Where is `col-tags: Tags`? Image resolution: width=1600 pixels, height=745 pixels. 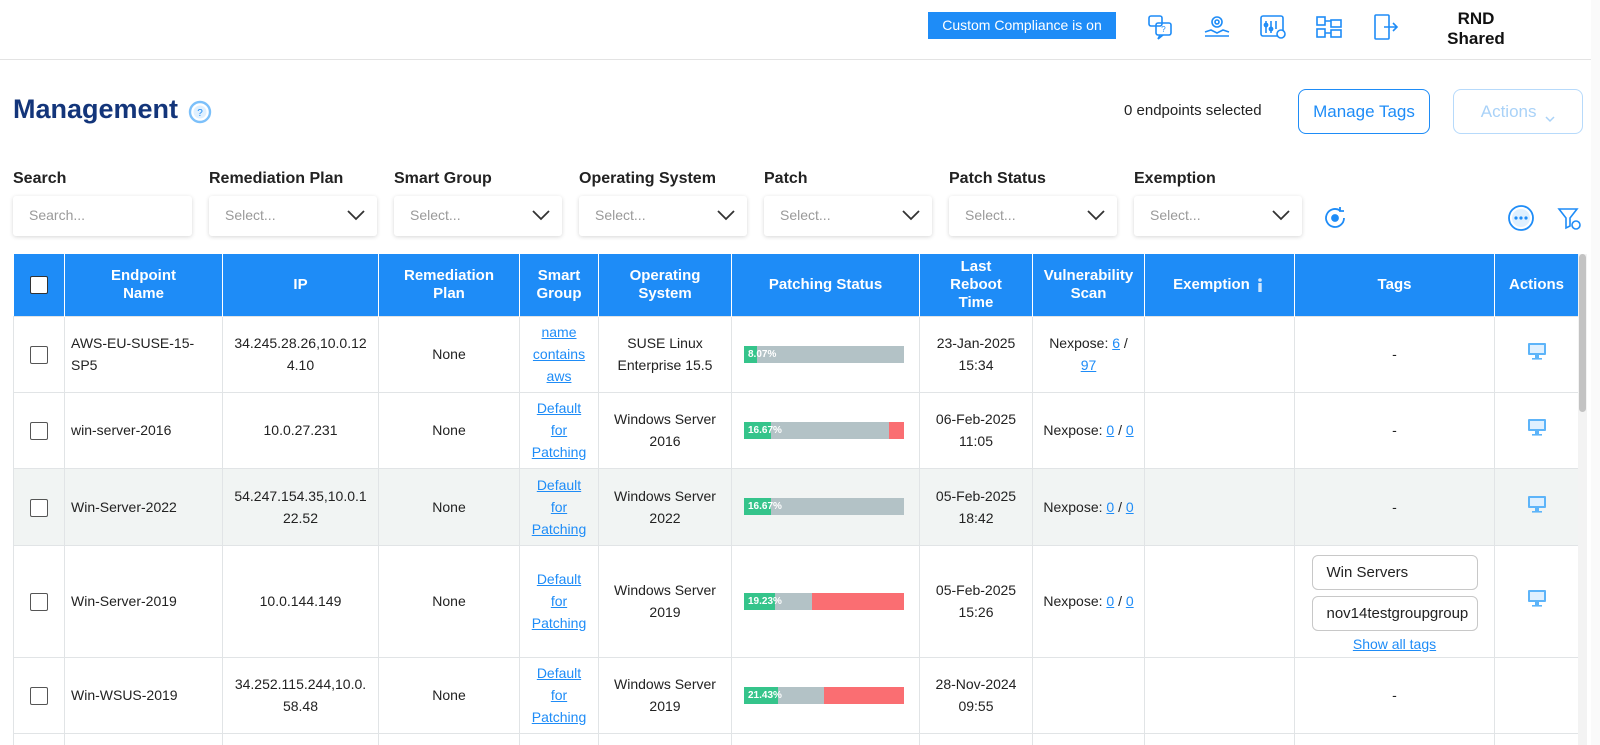
col-tags: Tags is located at coordinates (1394, 285).